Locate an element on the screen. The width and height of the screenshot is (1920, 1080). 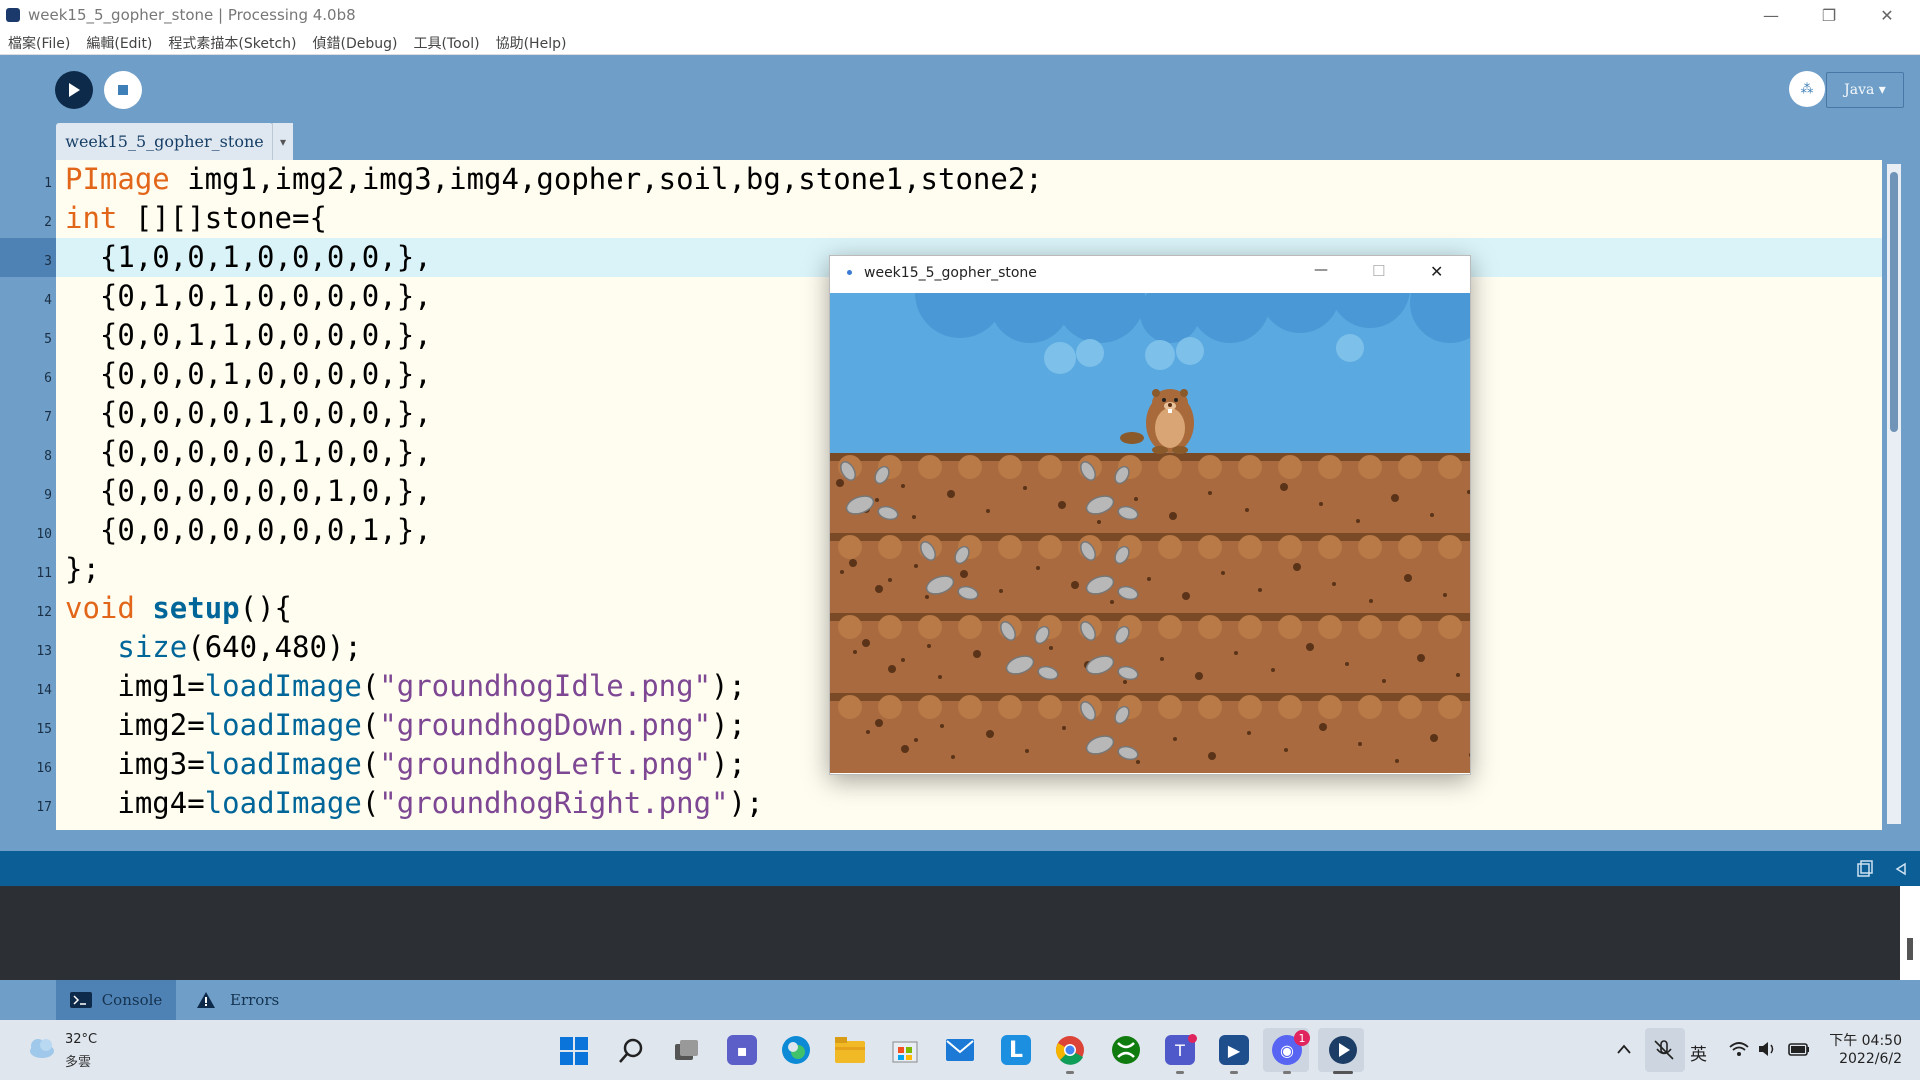
line-number: 10 is located at coordinates (44, 534).